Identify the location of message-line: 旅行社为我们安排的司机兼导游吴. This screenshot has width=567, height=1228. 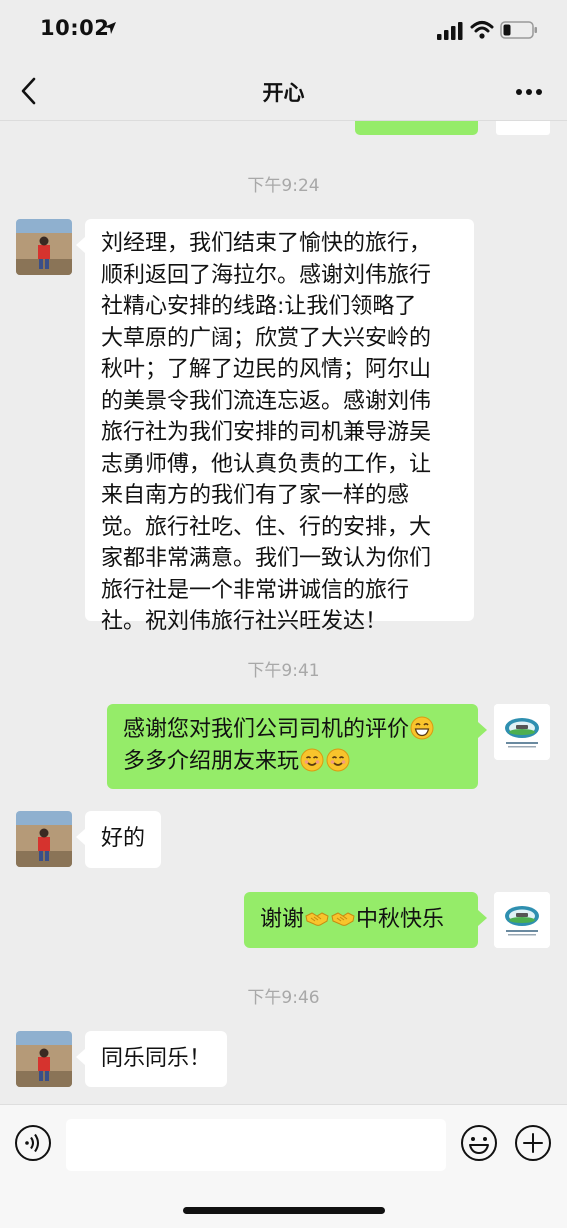
(266, 432).